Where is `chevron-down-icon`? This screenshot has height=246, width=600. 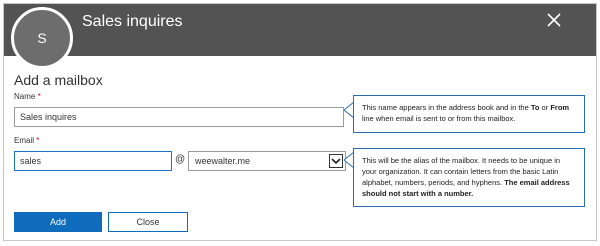 chevron-down-icon is located at coordinates (336, 161).